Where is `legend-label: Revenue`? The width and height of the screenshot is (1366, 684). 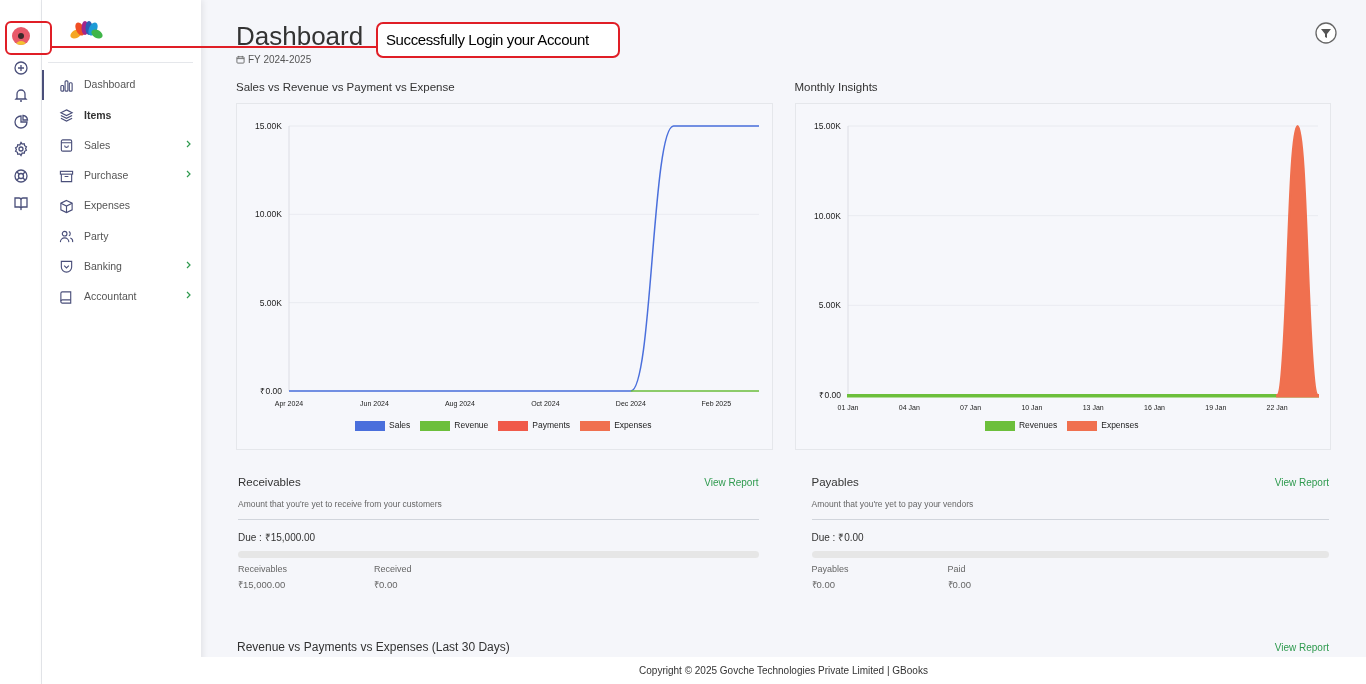
legend-label: Revenue is located at coordinates (471, 425).